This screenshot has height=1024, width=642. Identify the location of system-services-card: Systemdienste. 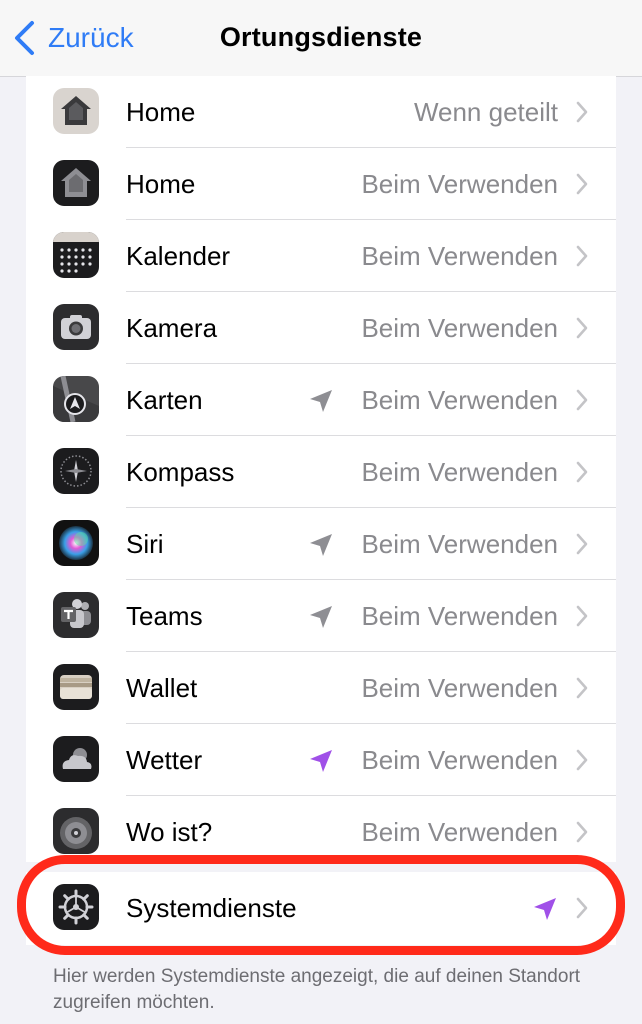
(321, 908).